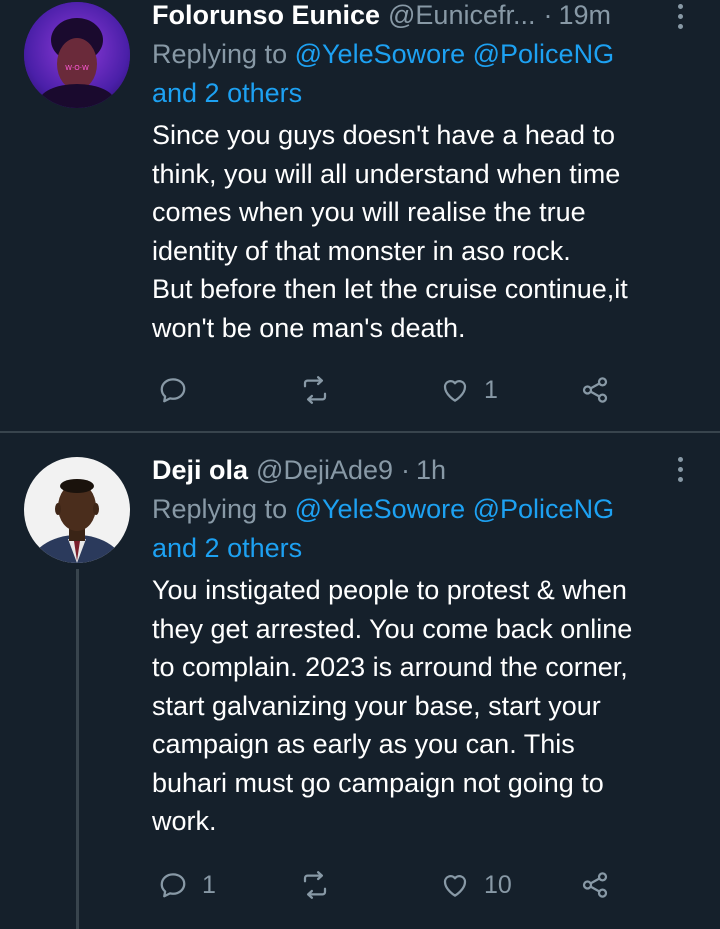  I want to click on avatar-logo-text: W·O·W, so click(77, 68).